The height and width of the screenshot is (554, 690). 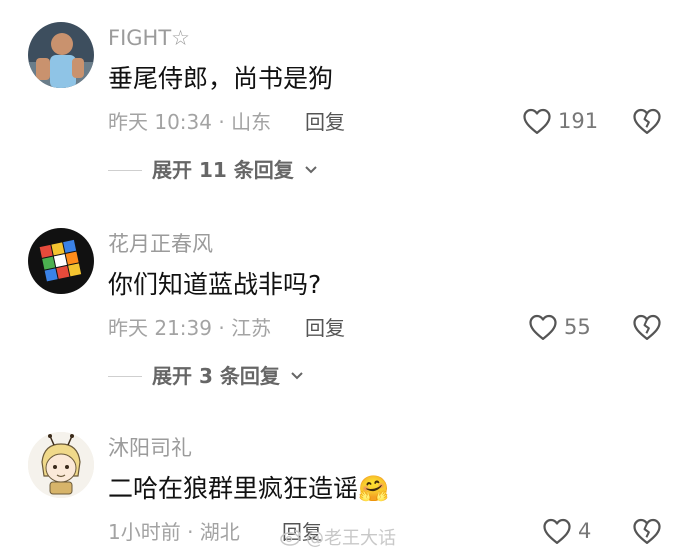 What do you see at coordinates (160, 244) in the screenshot?
I see `username: 花月正春风` at bounding box center [160, 244].